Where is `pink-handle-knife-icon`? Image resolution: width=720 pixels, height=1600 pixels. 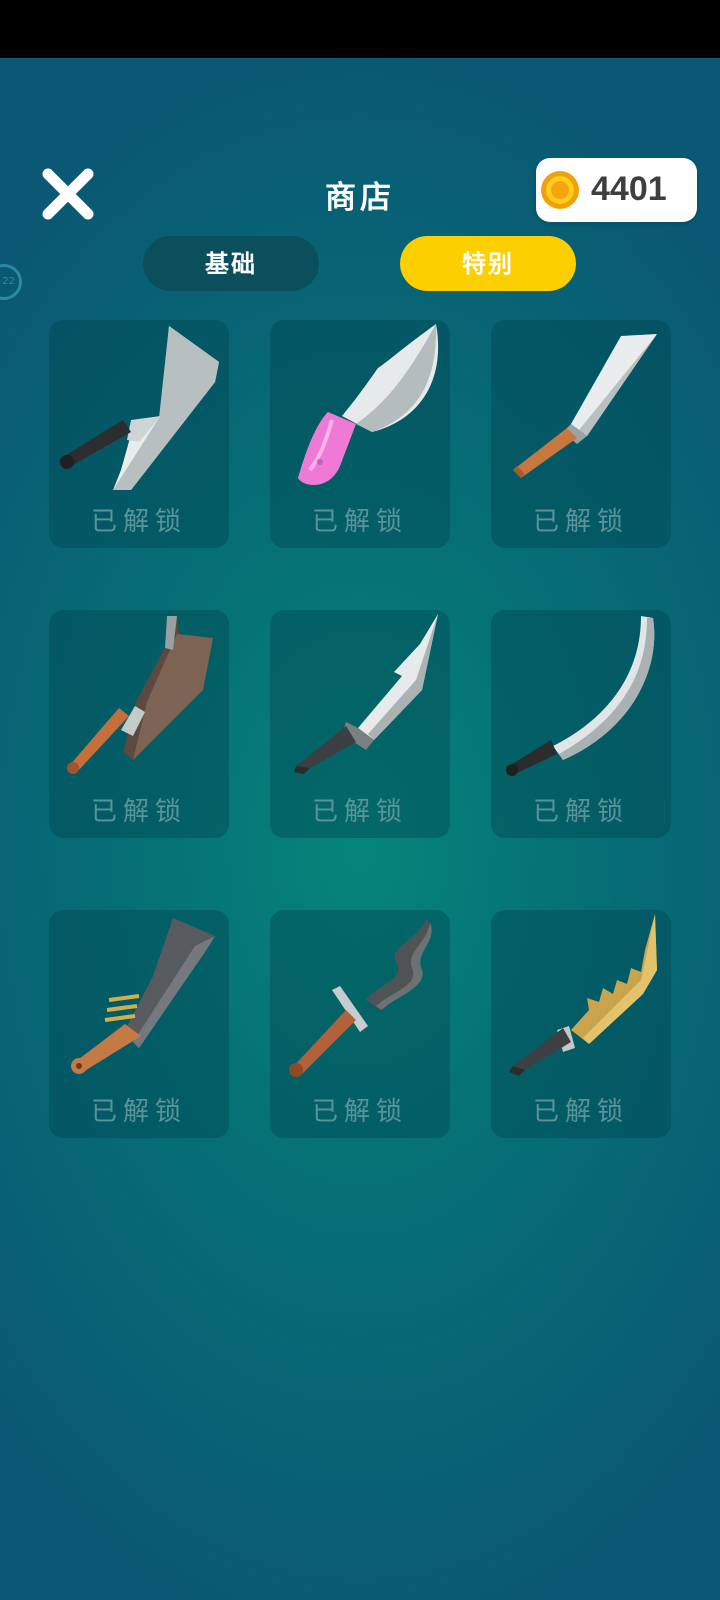
pink-handle-knife-icon is located at coordinates (368, 405).